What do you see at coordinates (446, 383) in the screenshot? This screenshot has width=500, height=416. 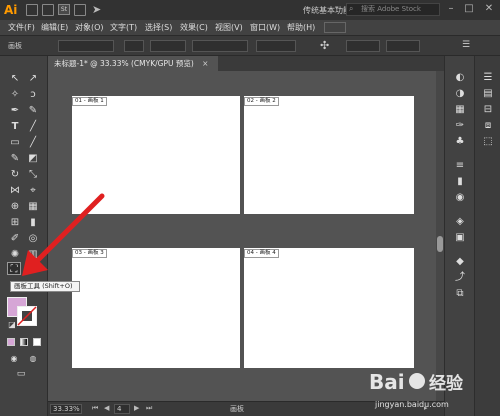 I see `svg-text: 经验` at bounding box center [446, 383].